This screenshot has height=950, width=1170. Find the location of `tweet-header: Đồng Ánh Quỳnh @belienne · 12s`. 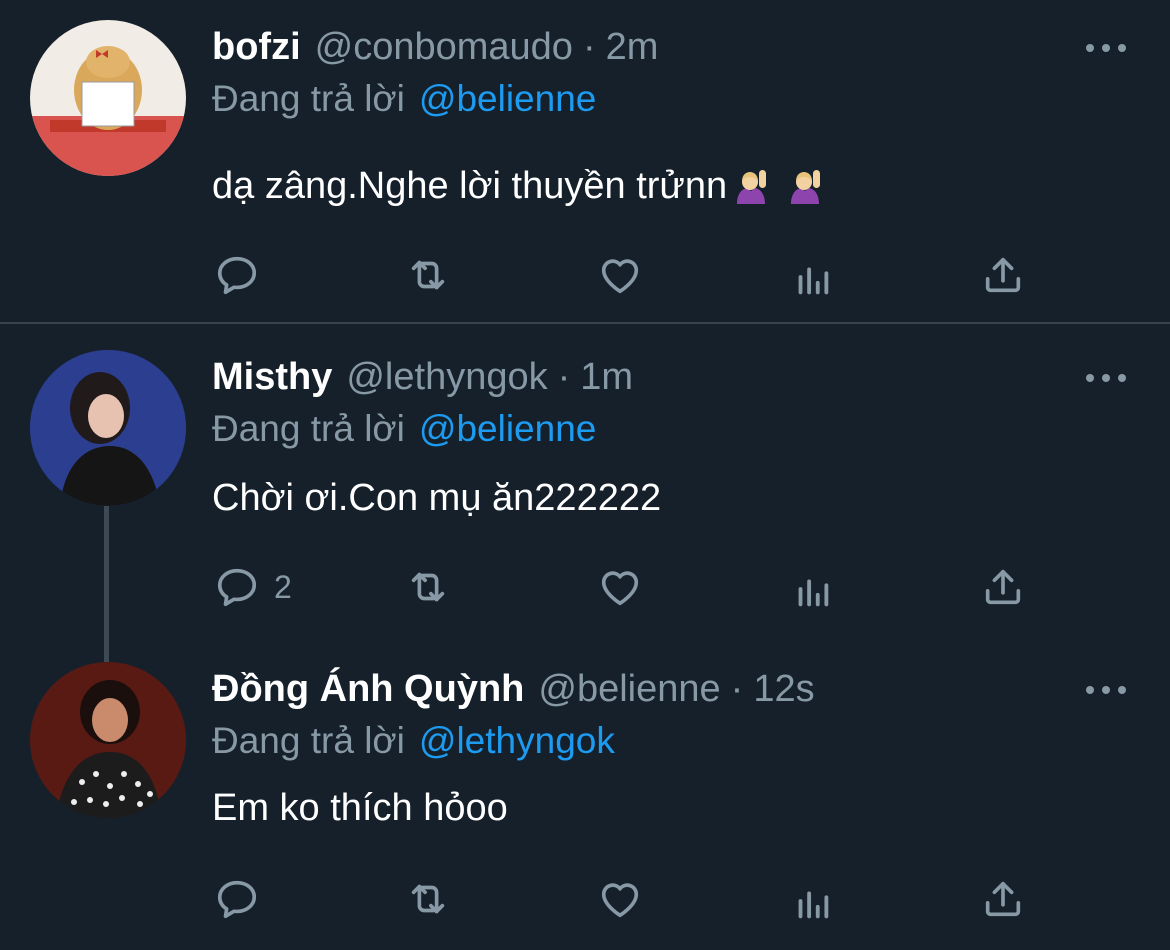

tweet-header: Đồng Ánh Quỳnh @belienne · 12s is located at coordinates (513, 689).